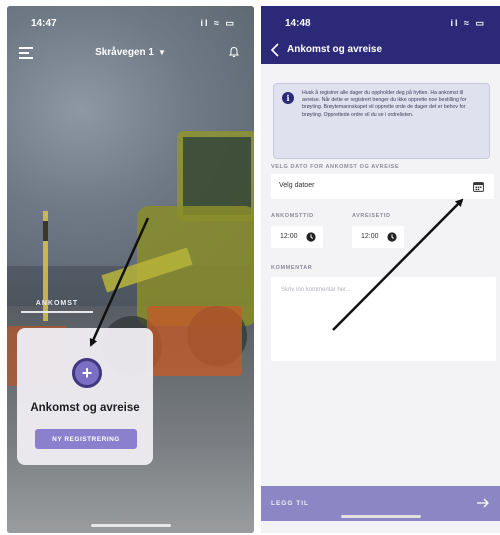 This screenshot has height=535, width=500. Describe the element at coordinates (380, 503) in the screenshot. I see `add-button: LEGG TIL` at that location.